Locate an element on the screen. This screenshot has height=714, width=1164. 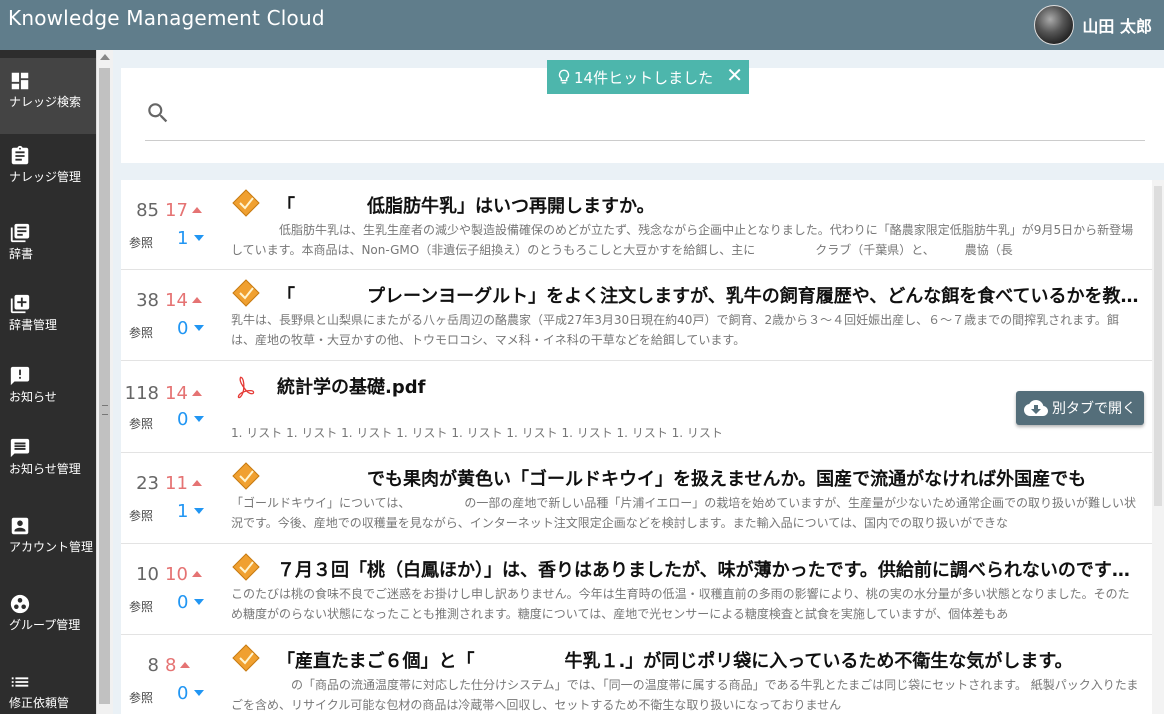
list-icon is located at coordinates (20, 682).